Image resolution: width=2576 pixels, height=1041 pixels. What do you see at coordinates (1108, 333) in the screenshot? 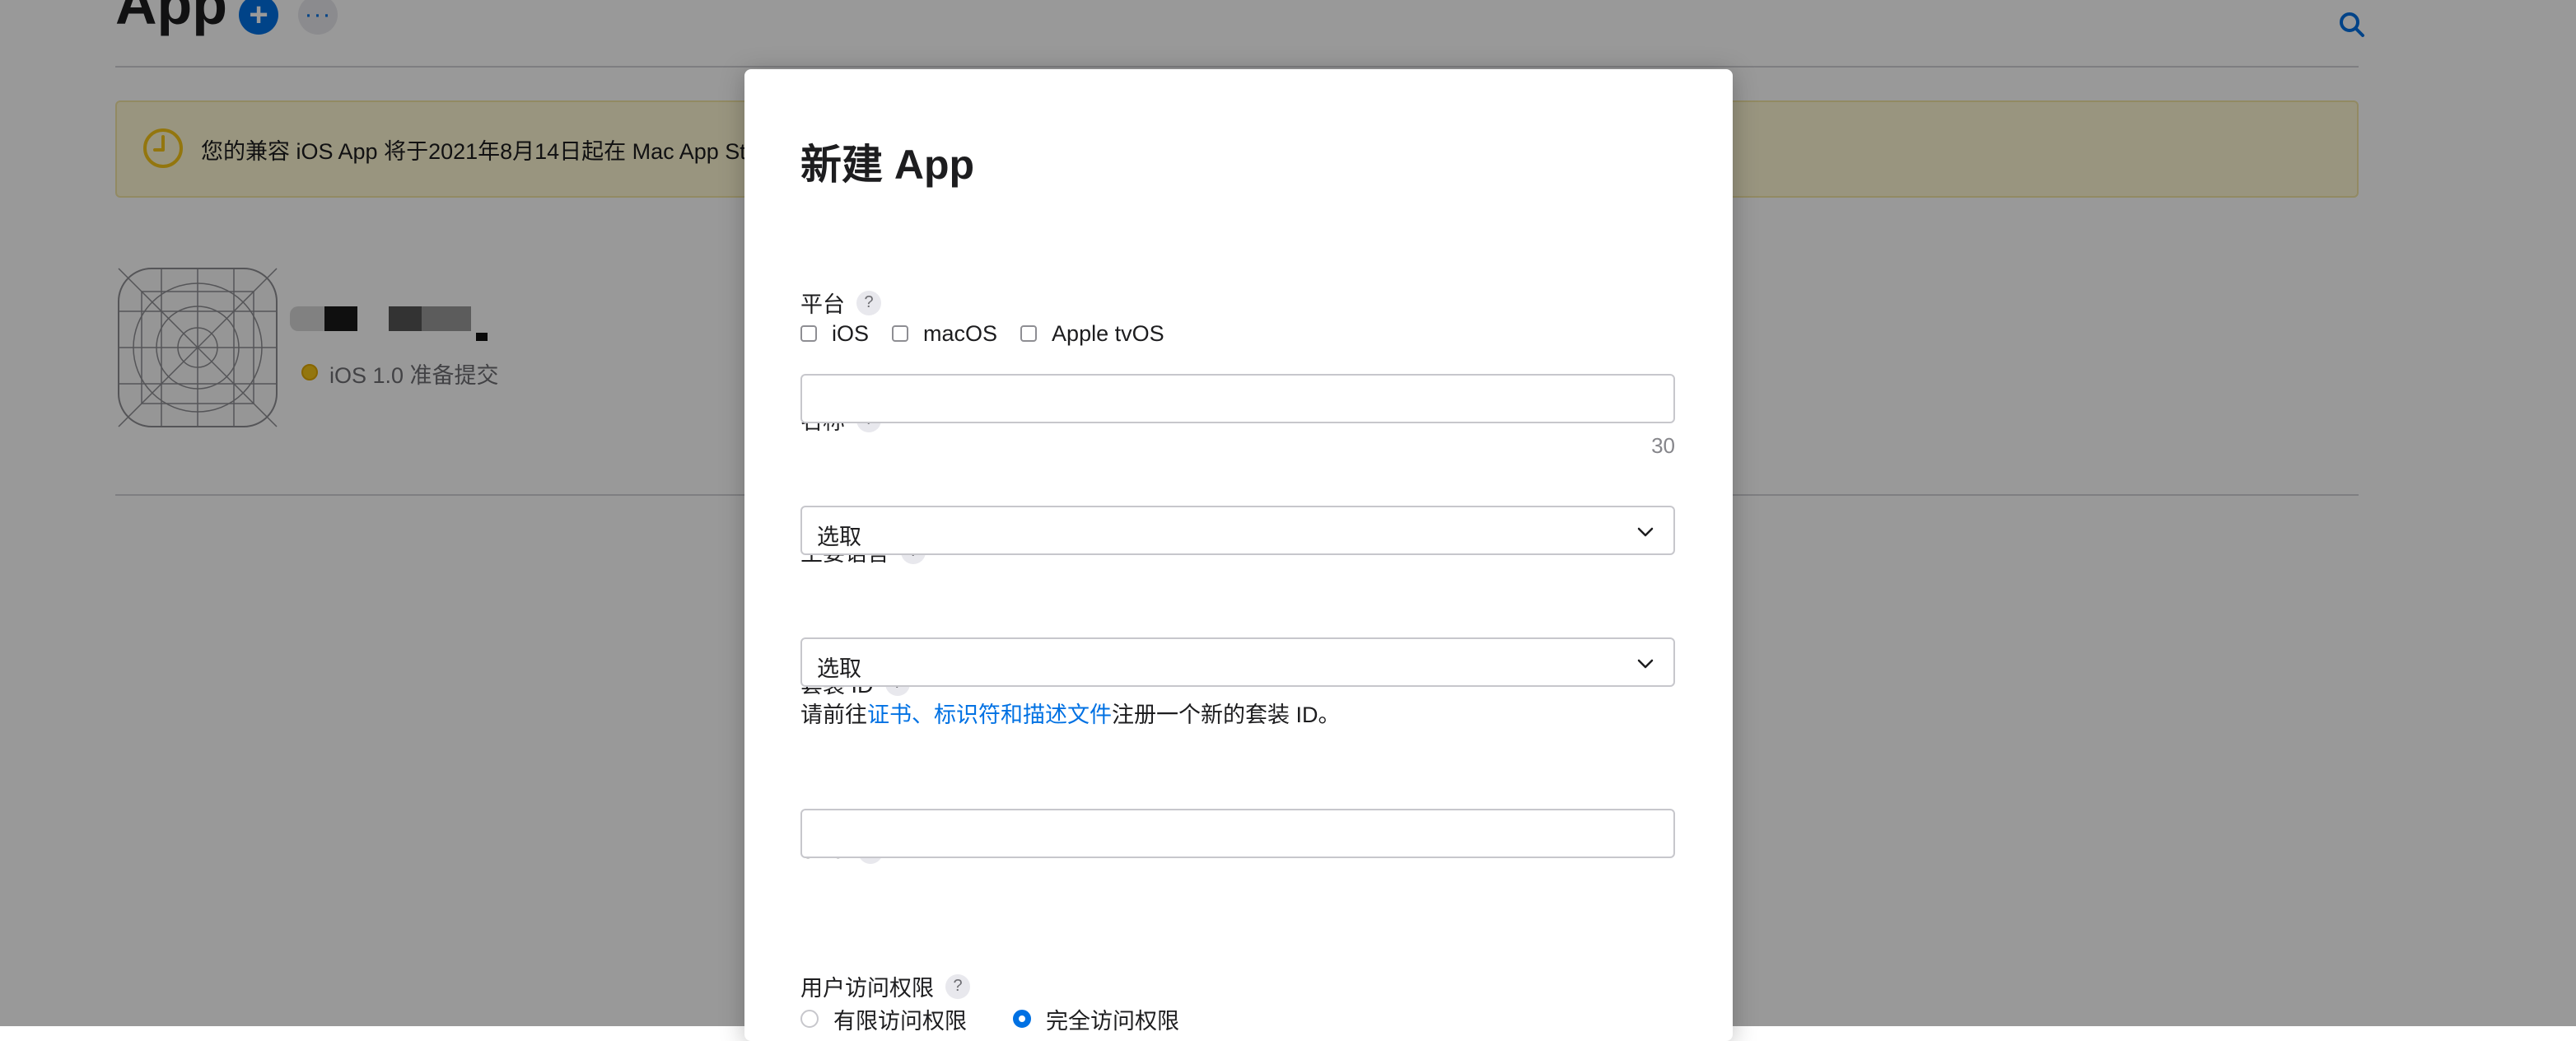
I see `platform-option-label: Apple tvOS` at bounding box center [1108, 333].